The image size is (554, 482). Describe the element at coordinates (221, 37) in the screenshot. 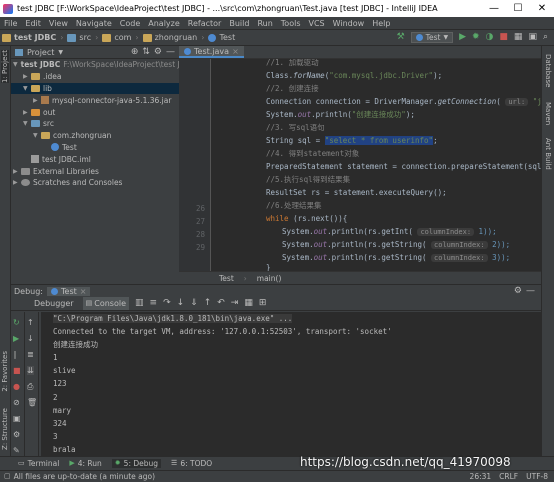

I see `breadcrumb-test: Test` at that location.